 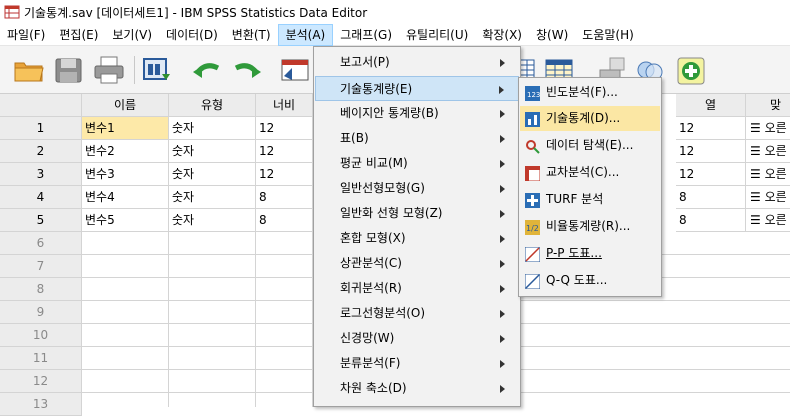 What do you see at coordinates (29, 70) in the screenshot?
I see `open-folder-icon` at bounding box center [29, 70].